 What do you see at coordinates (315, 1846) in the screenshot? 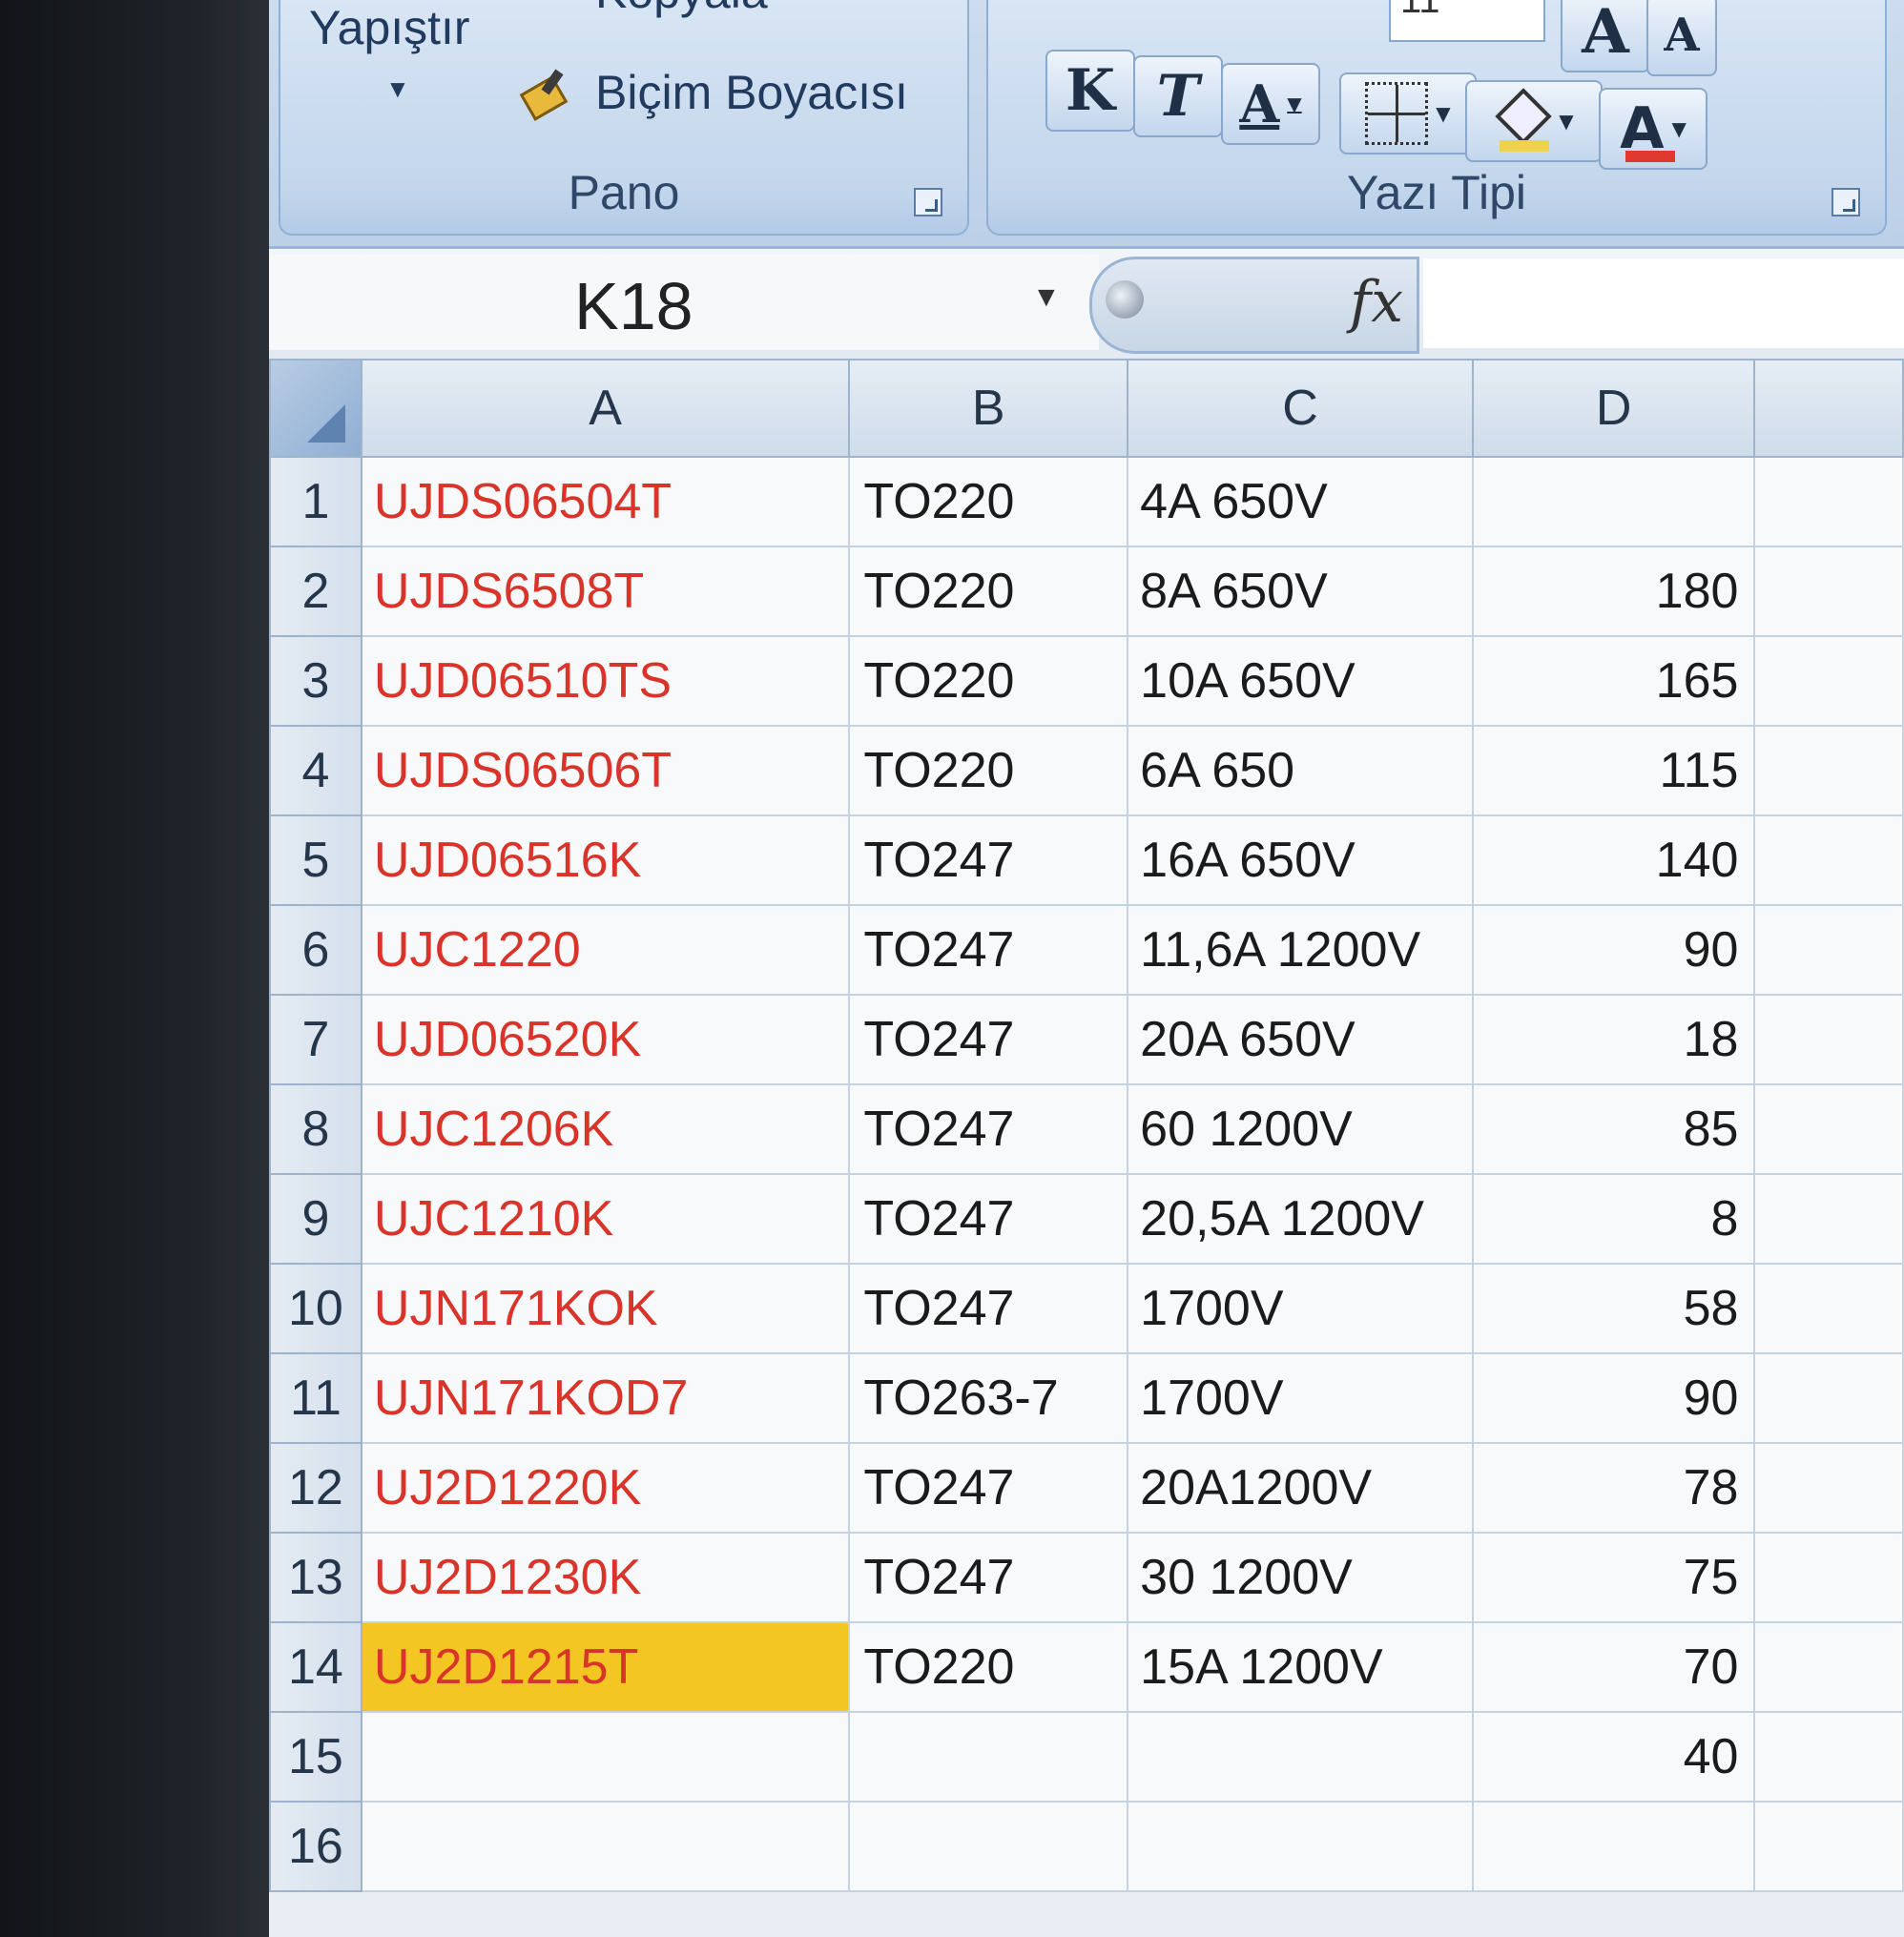
I see `row-header: 16` at bounding box center [315, 1846].